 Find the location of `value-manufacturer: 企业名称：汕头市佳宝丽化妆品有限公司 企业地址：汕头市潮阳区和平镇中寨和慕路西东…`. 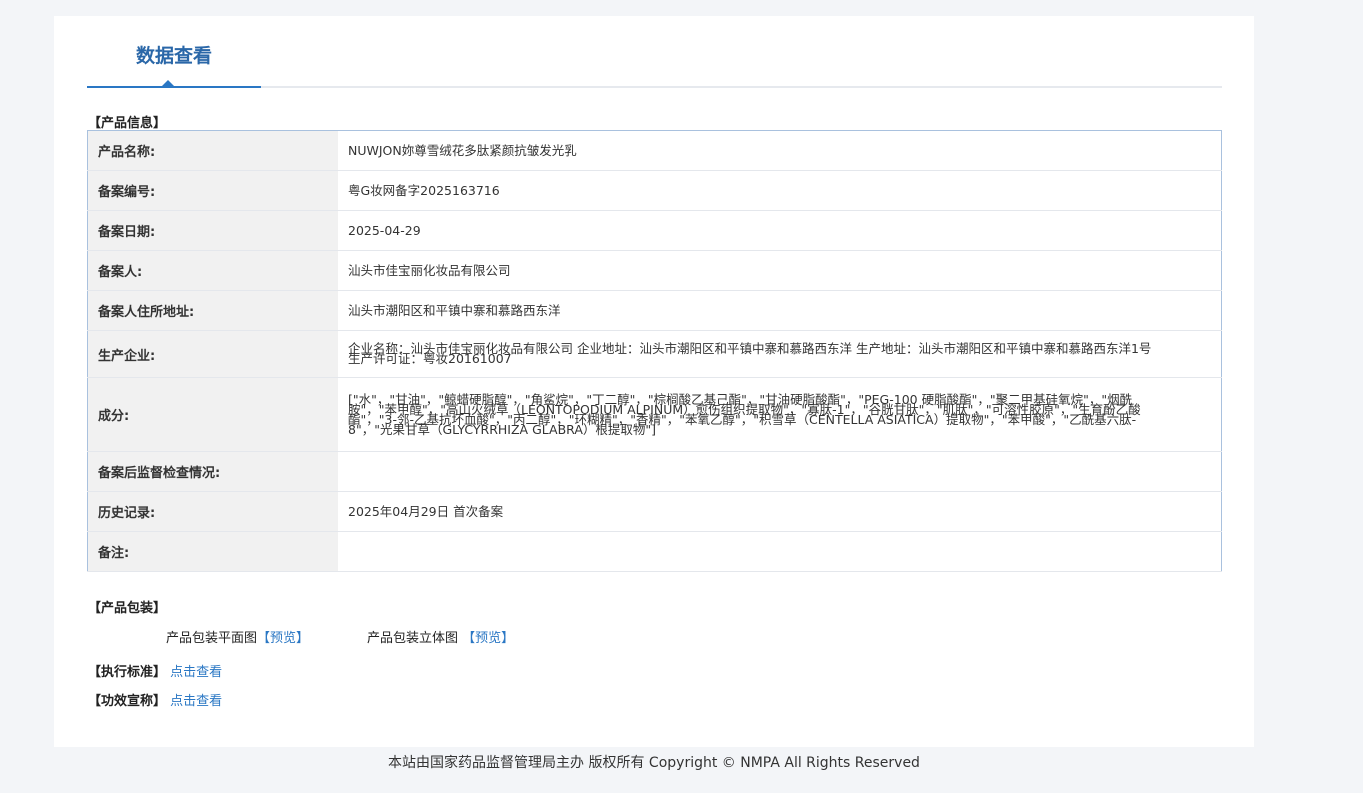

value-manufacturer: 企业名称：汕头市佳宝丽化妆品有限公司 企业地址：汕头市潮阳区和平镇中寨和慕路西东… is located at coordinates (780, 354).